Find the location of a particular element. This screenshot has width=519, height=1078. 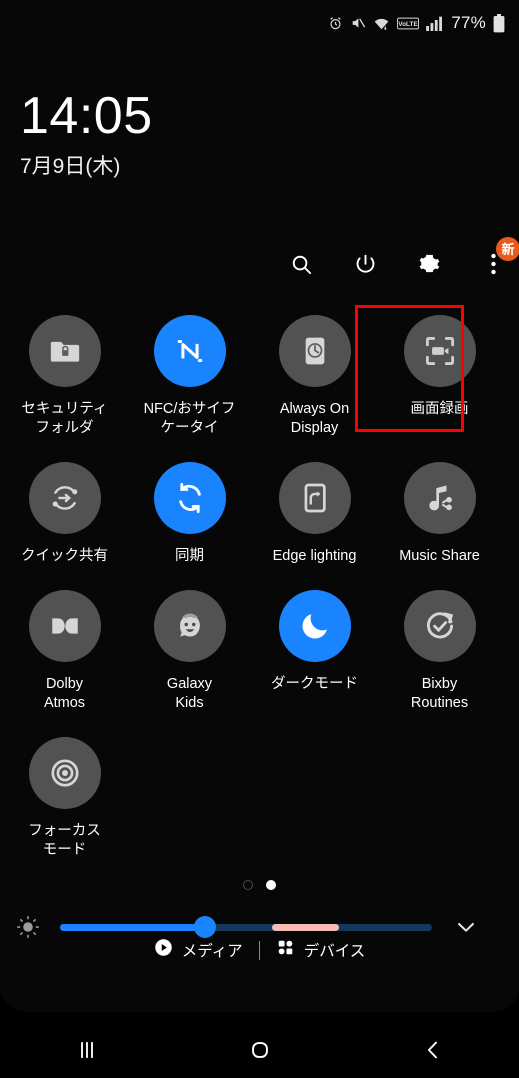

slider-pink-segment is located at coordinates (305, 927).